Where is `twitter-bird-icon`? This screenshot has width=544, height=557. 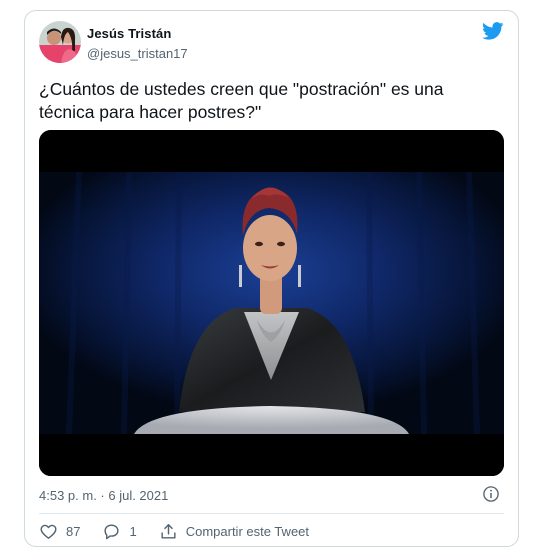 twitter-bird-icon is located at coordinates (493, 31).